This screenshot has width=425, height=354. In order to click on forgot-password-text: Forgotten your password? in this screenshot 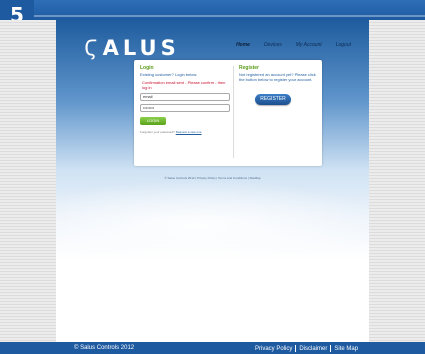, I will do `click(157, 132)`.